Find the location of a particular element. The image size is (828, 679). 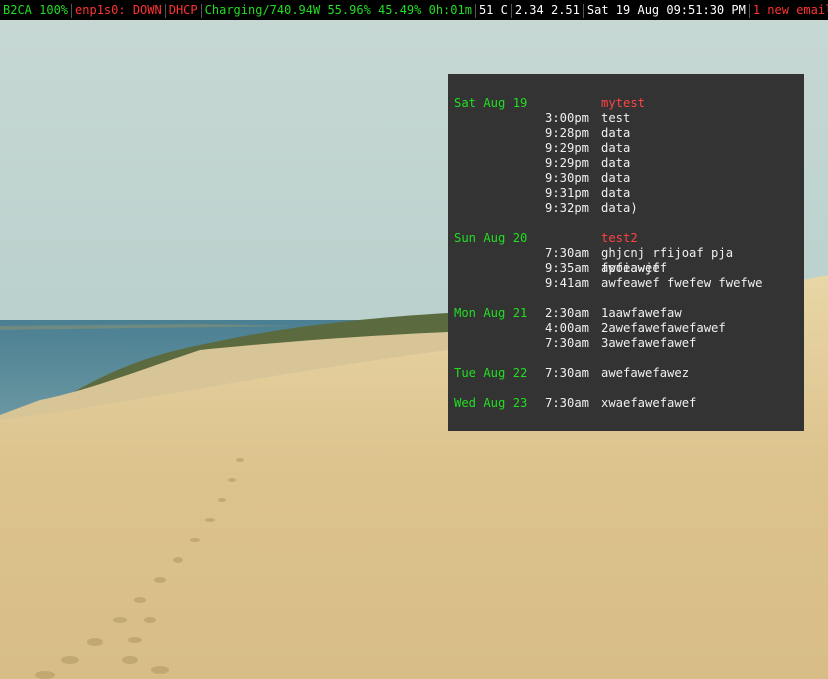

status-segment: Sat 19 Aug 09:51:30 PM is located at coordinates (666, 10).